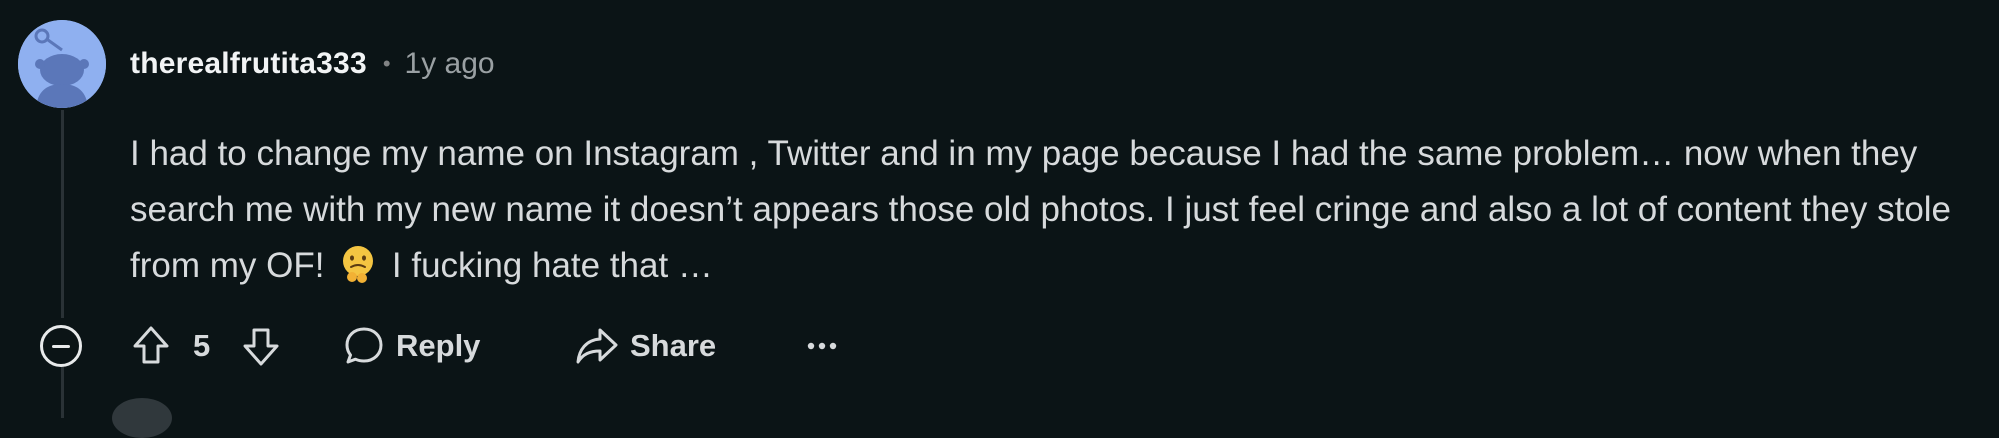  Describe the element at coordinates (62, 214) in the screenshot. I see `thread-line` at that location.